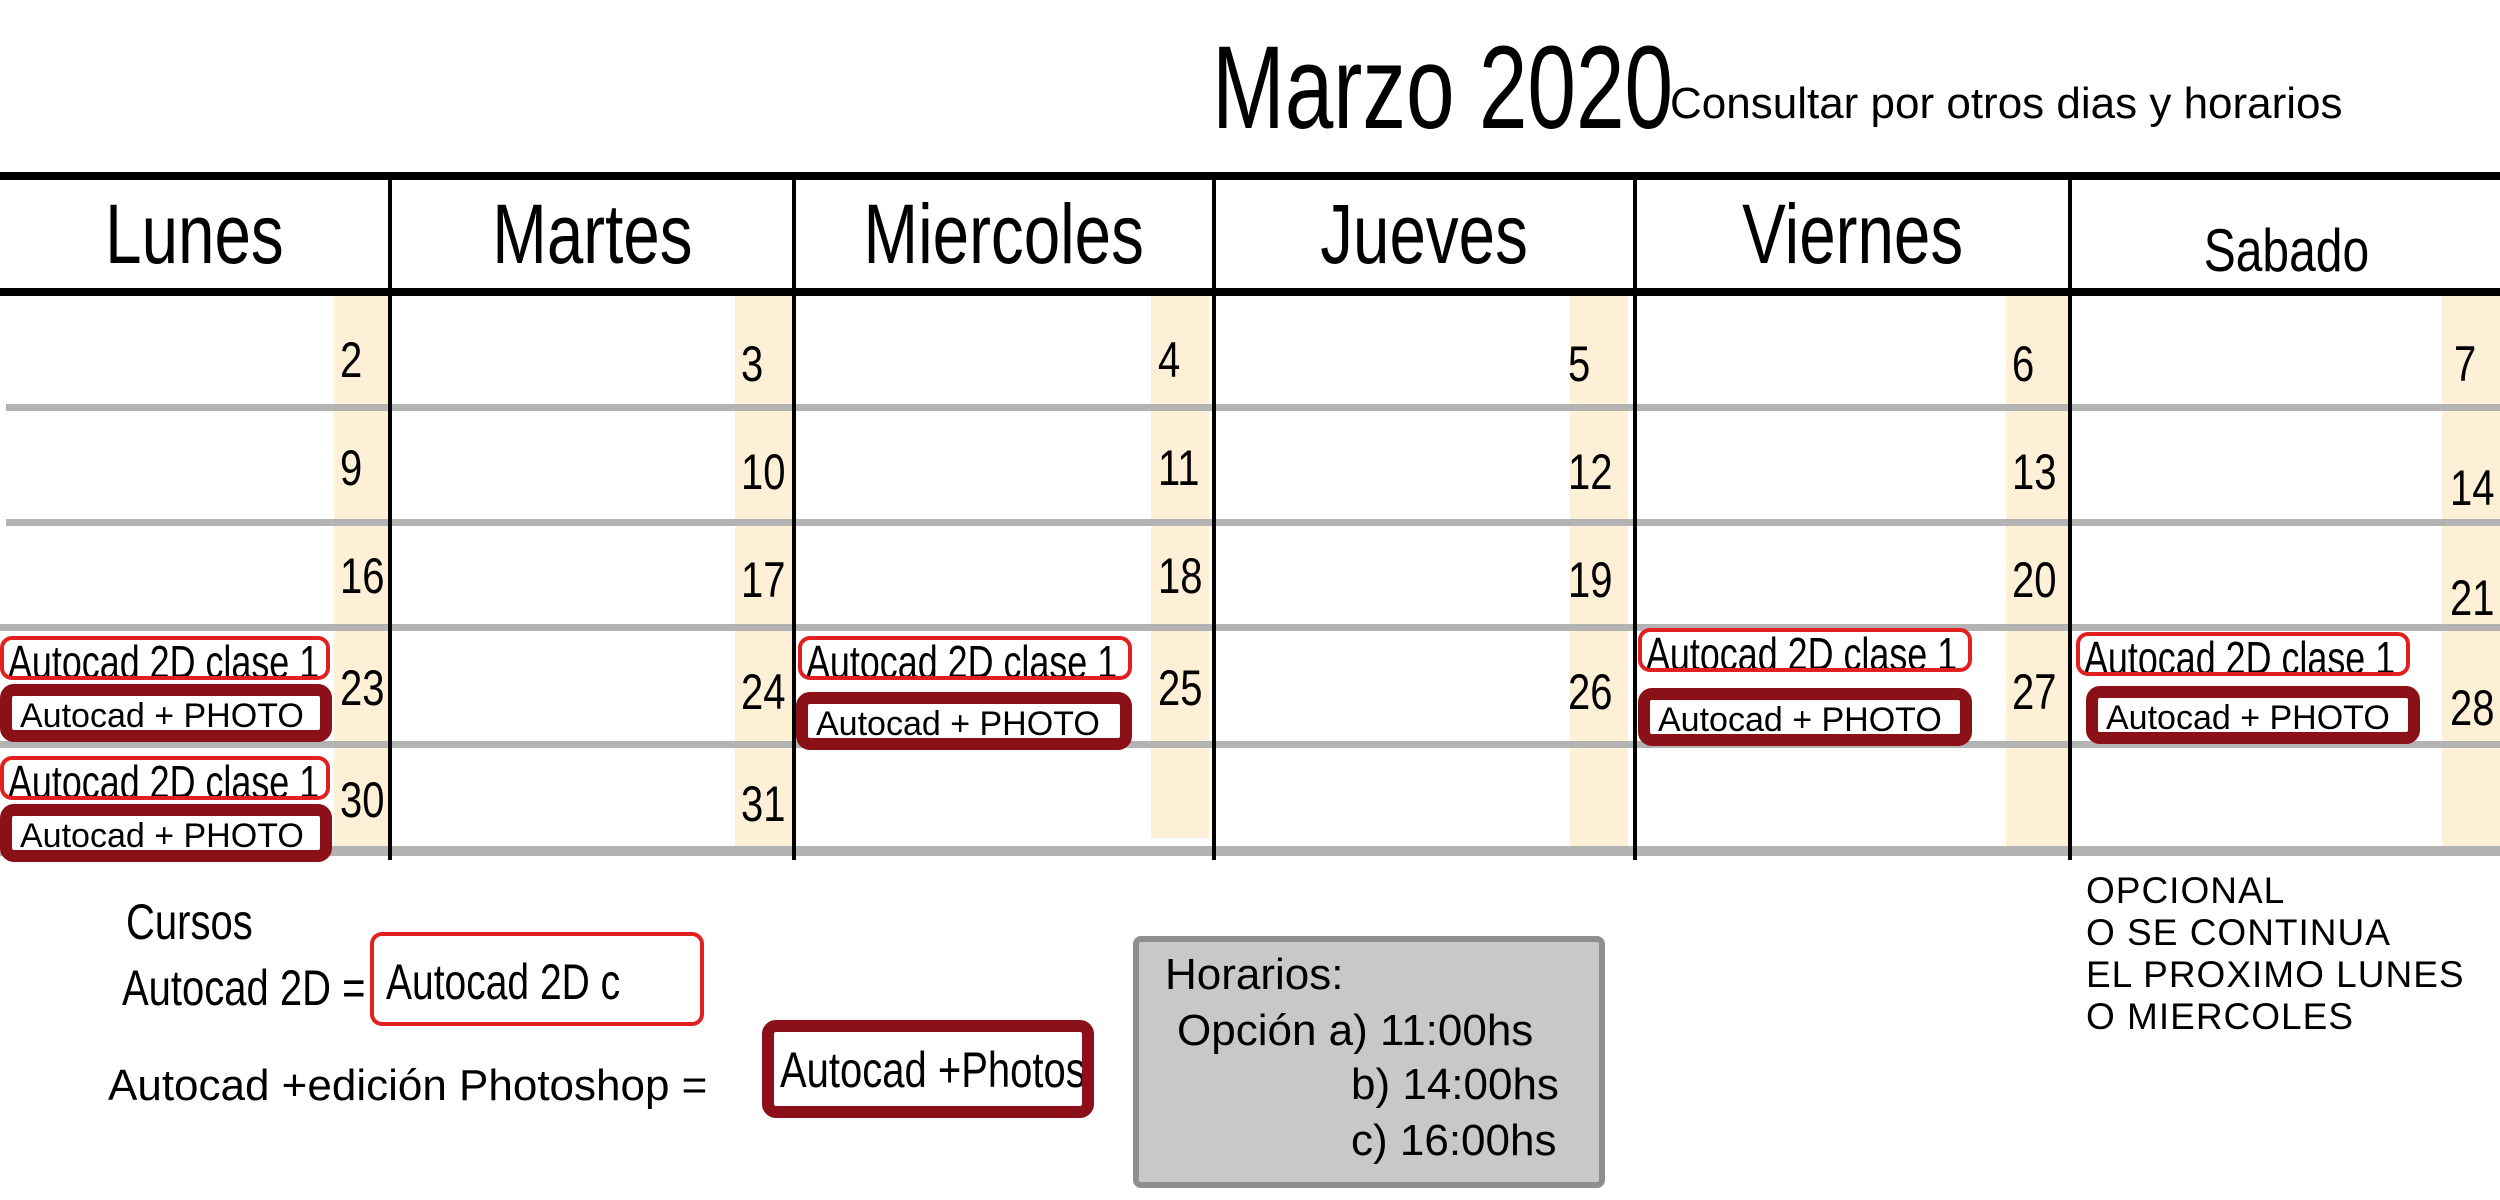 This screenshot has height=1200, width=2500. Describe the element at coordinates (244, 988) in the screenshot. I see `legend-autocad-2d-label: Autocad 2D =` at that location.